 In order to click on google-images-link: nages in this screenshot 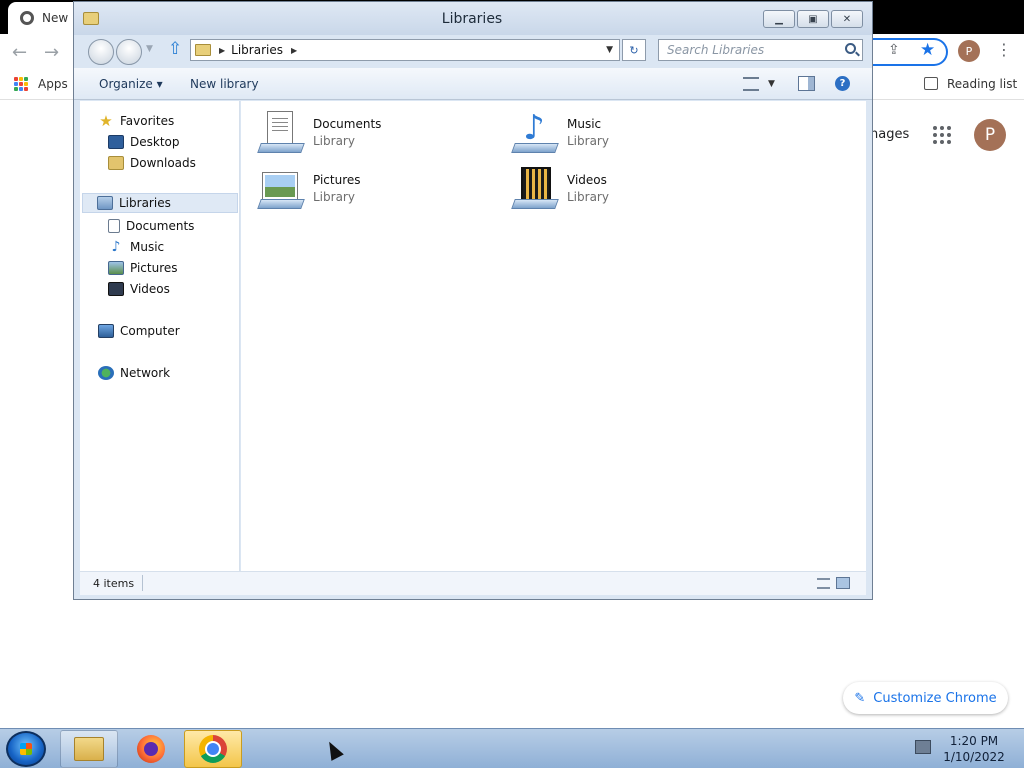, I will do `click(889, 134)`.